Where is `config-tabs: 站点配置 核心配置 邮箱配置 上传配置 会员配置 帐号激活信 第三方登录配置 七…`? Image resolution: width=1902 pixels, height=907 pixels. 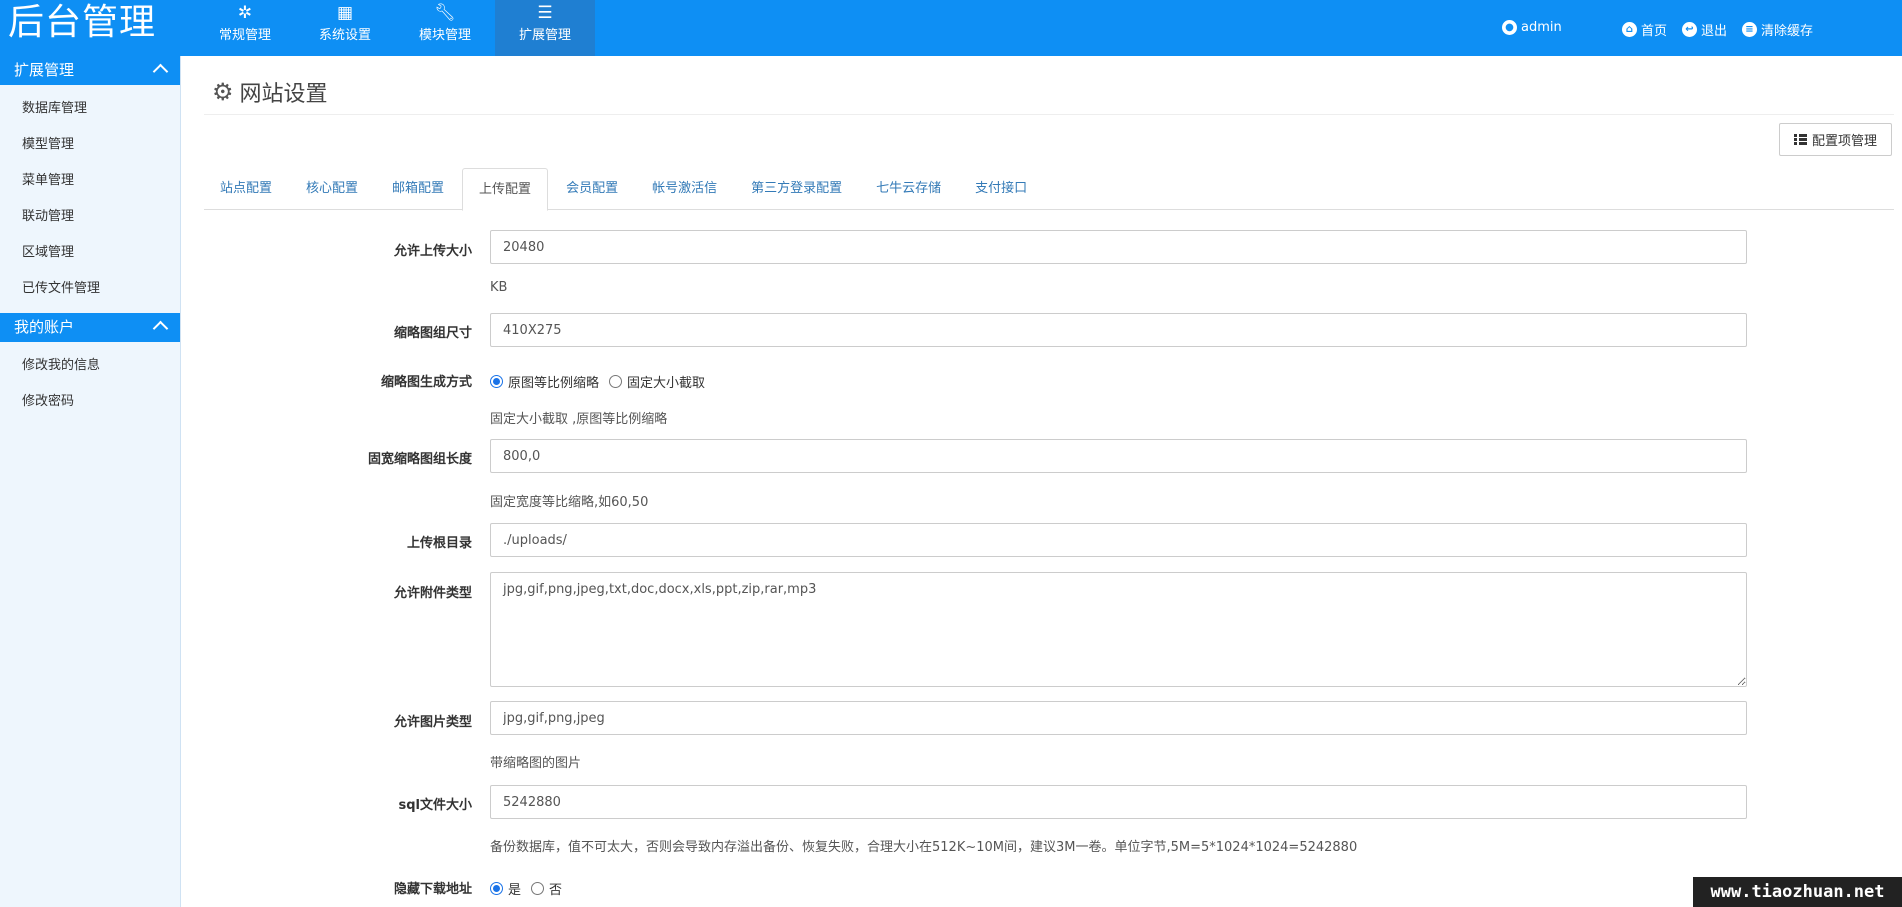
config-tabs: 站点配置 核心配置 邮箱配置 上传配置 会员配置 帐号激活信 第三方登录配置 七… is located at coordinates (1049, 189).